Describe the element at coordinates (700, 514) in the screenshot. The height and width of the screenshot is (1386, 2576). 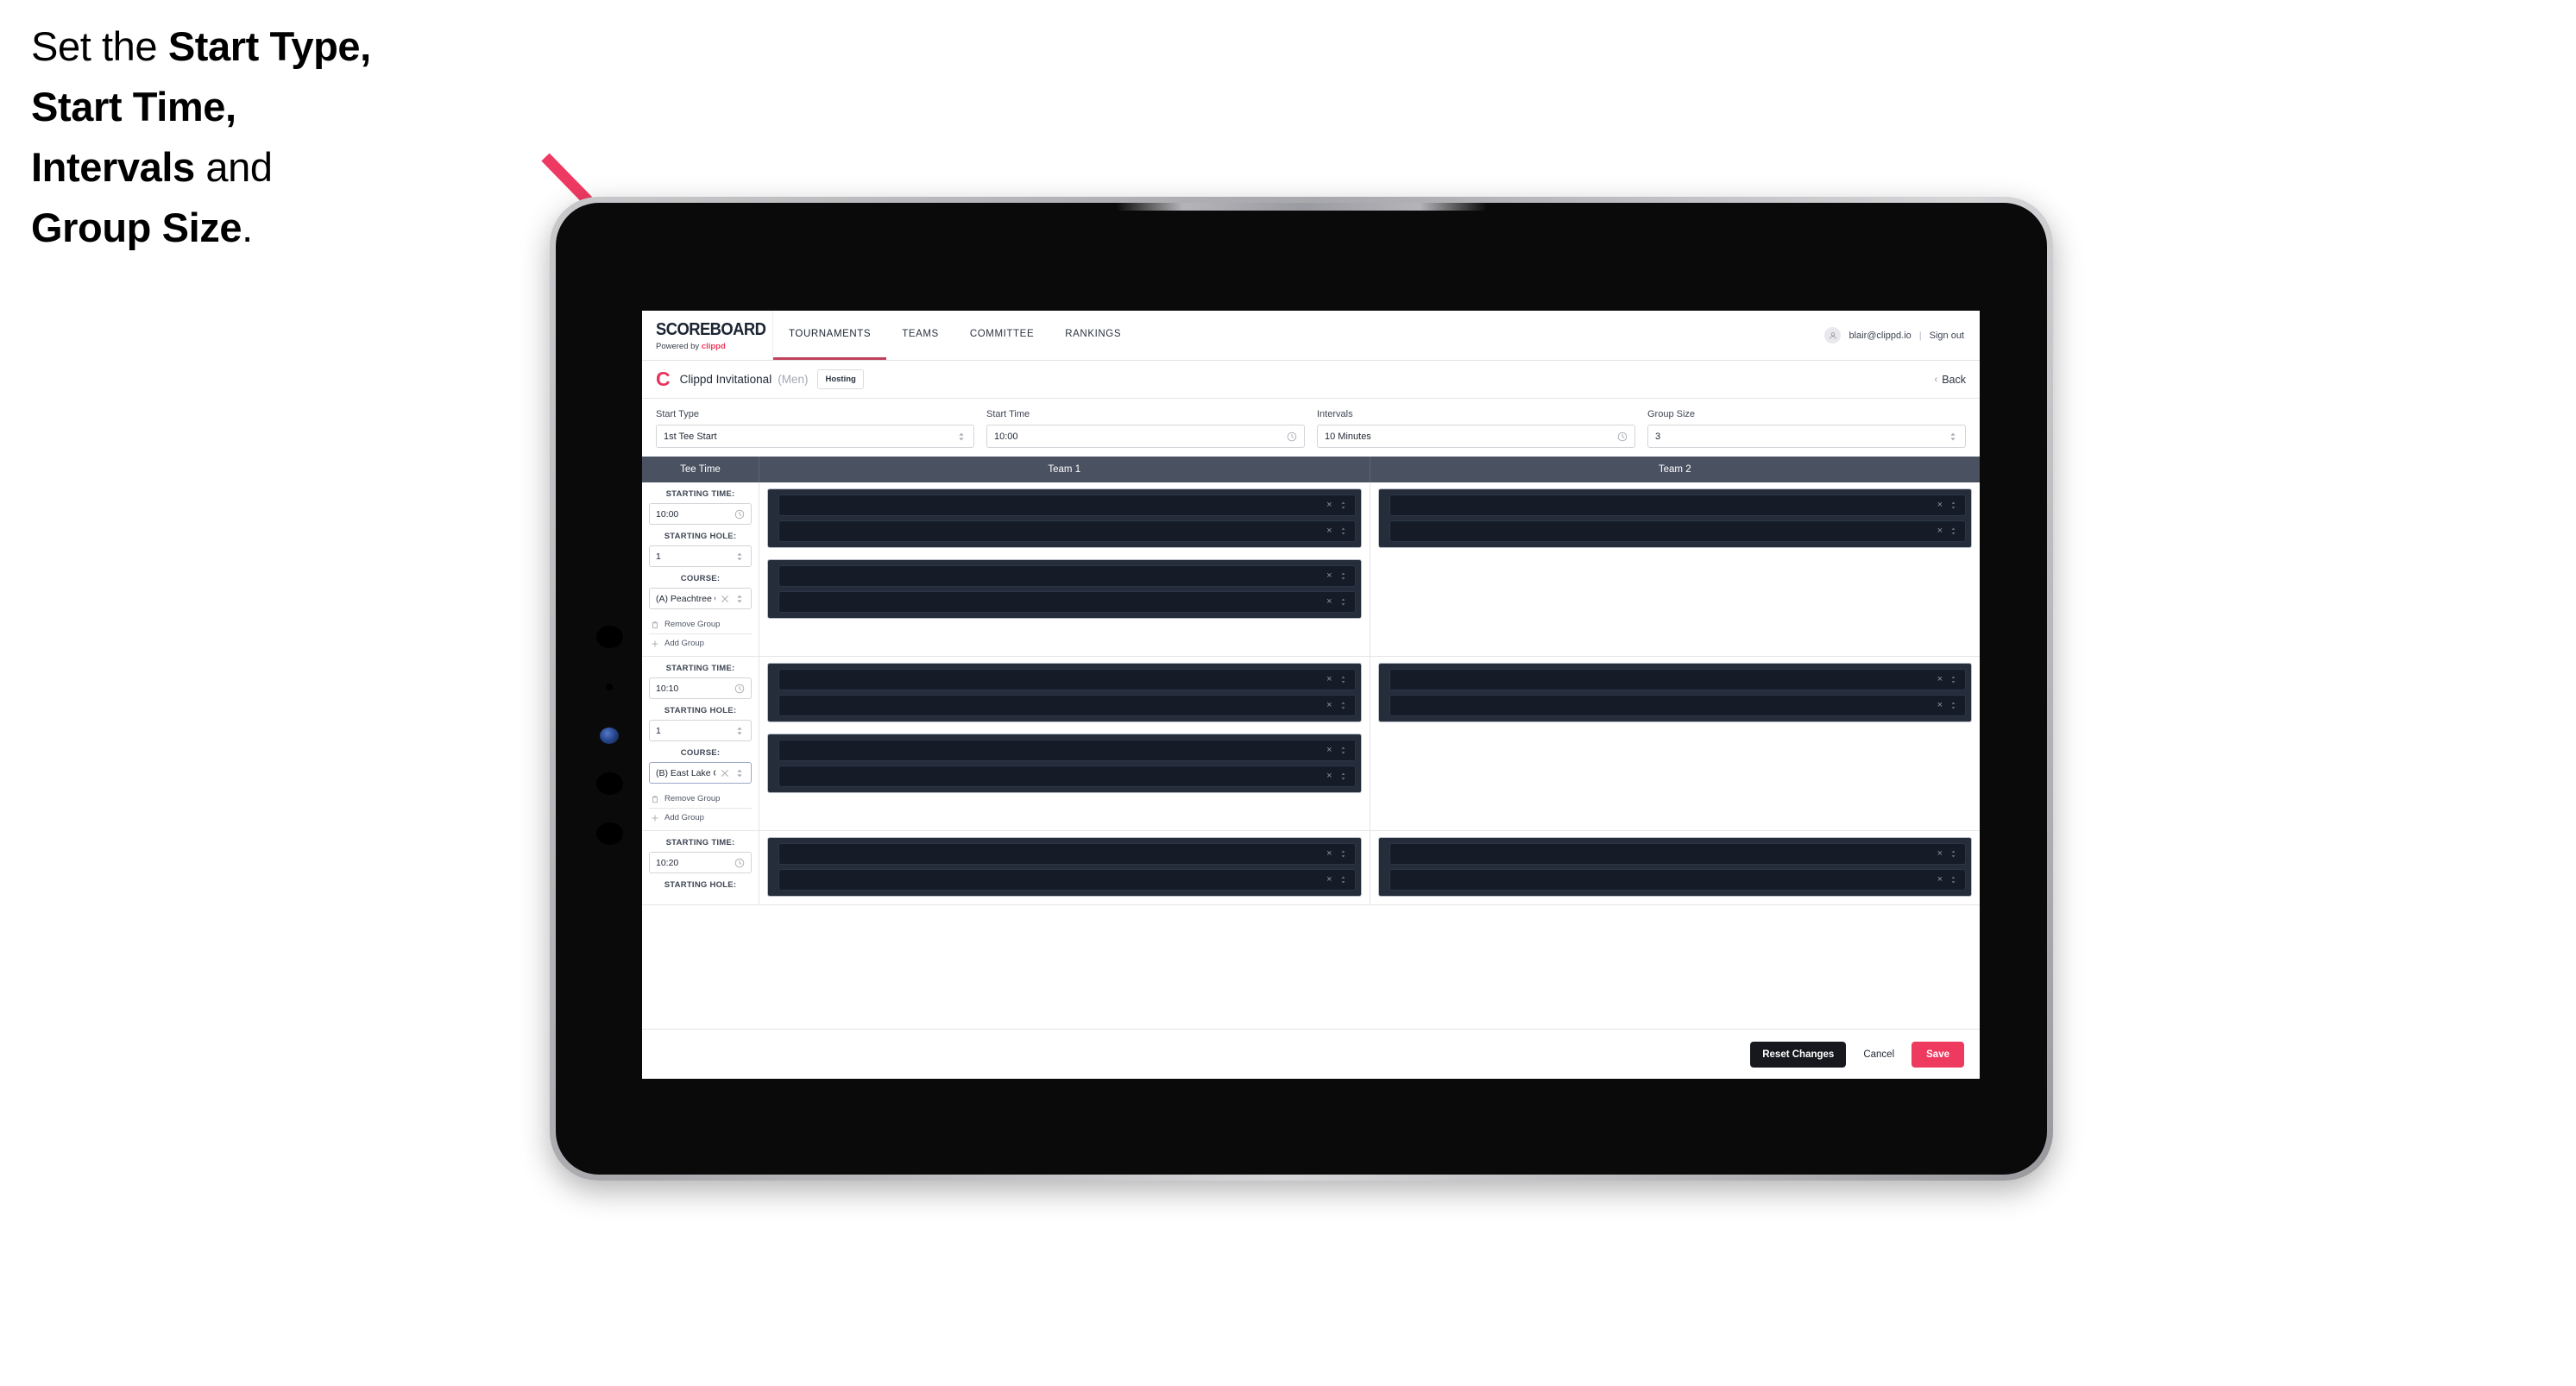
I see `starting-time-input: 10:00` at that location.